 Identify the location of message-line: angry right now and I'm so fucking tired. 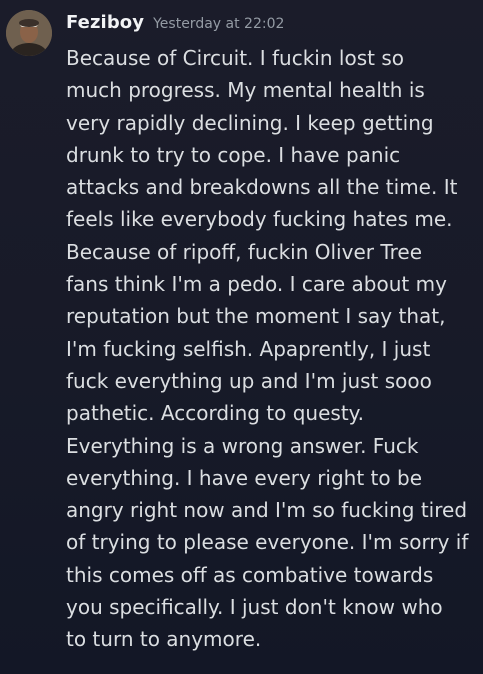
(267, 510).